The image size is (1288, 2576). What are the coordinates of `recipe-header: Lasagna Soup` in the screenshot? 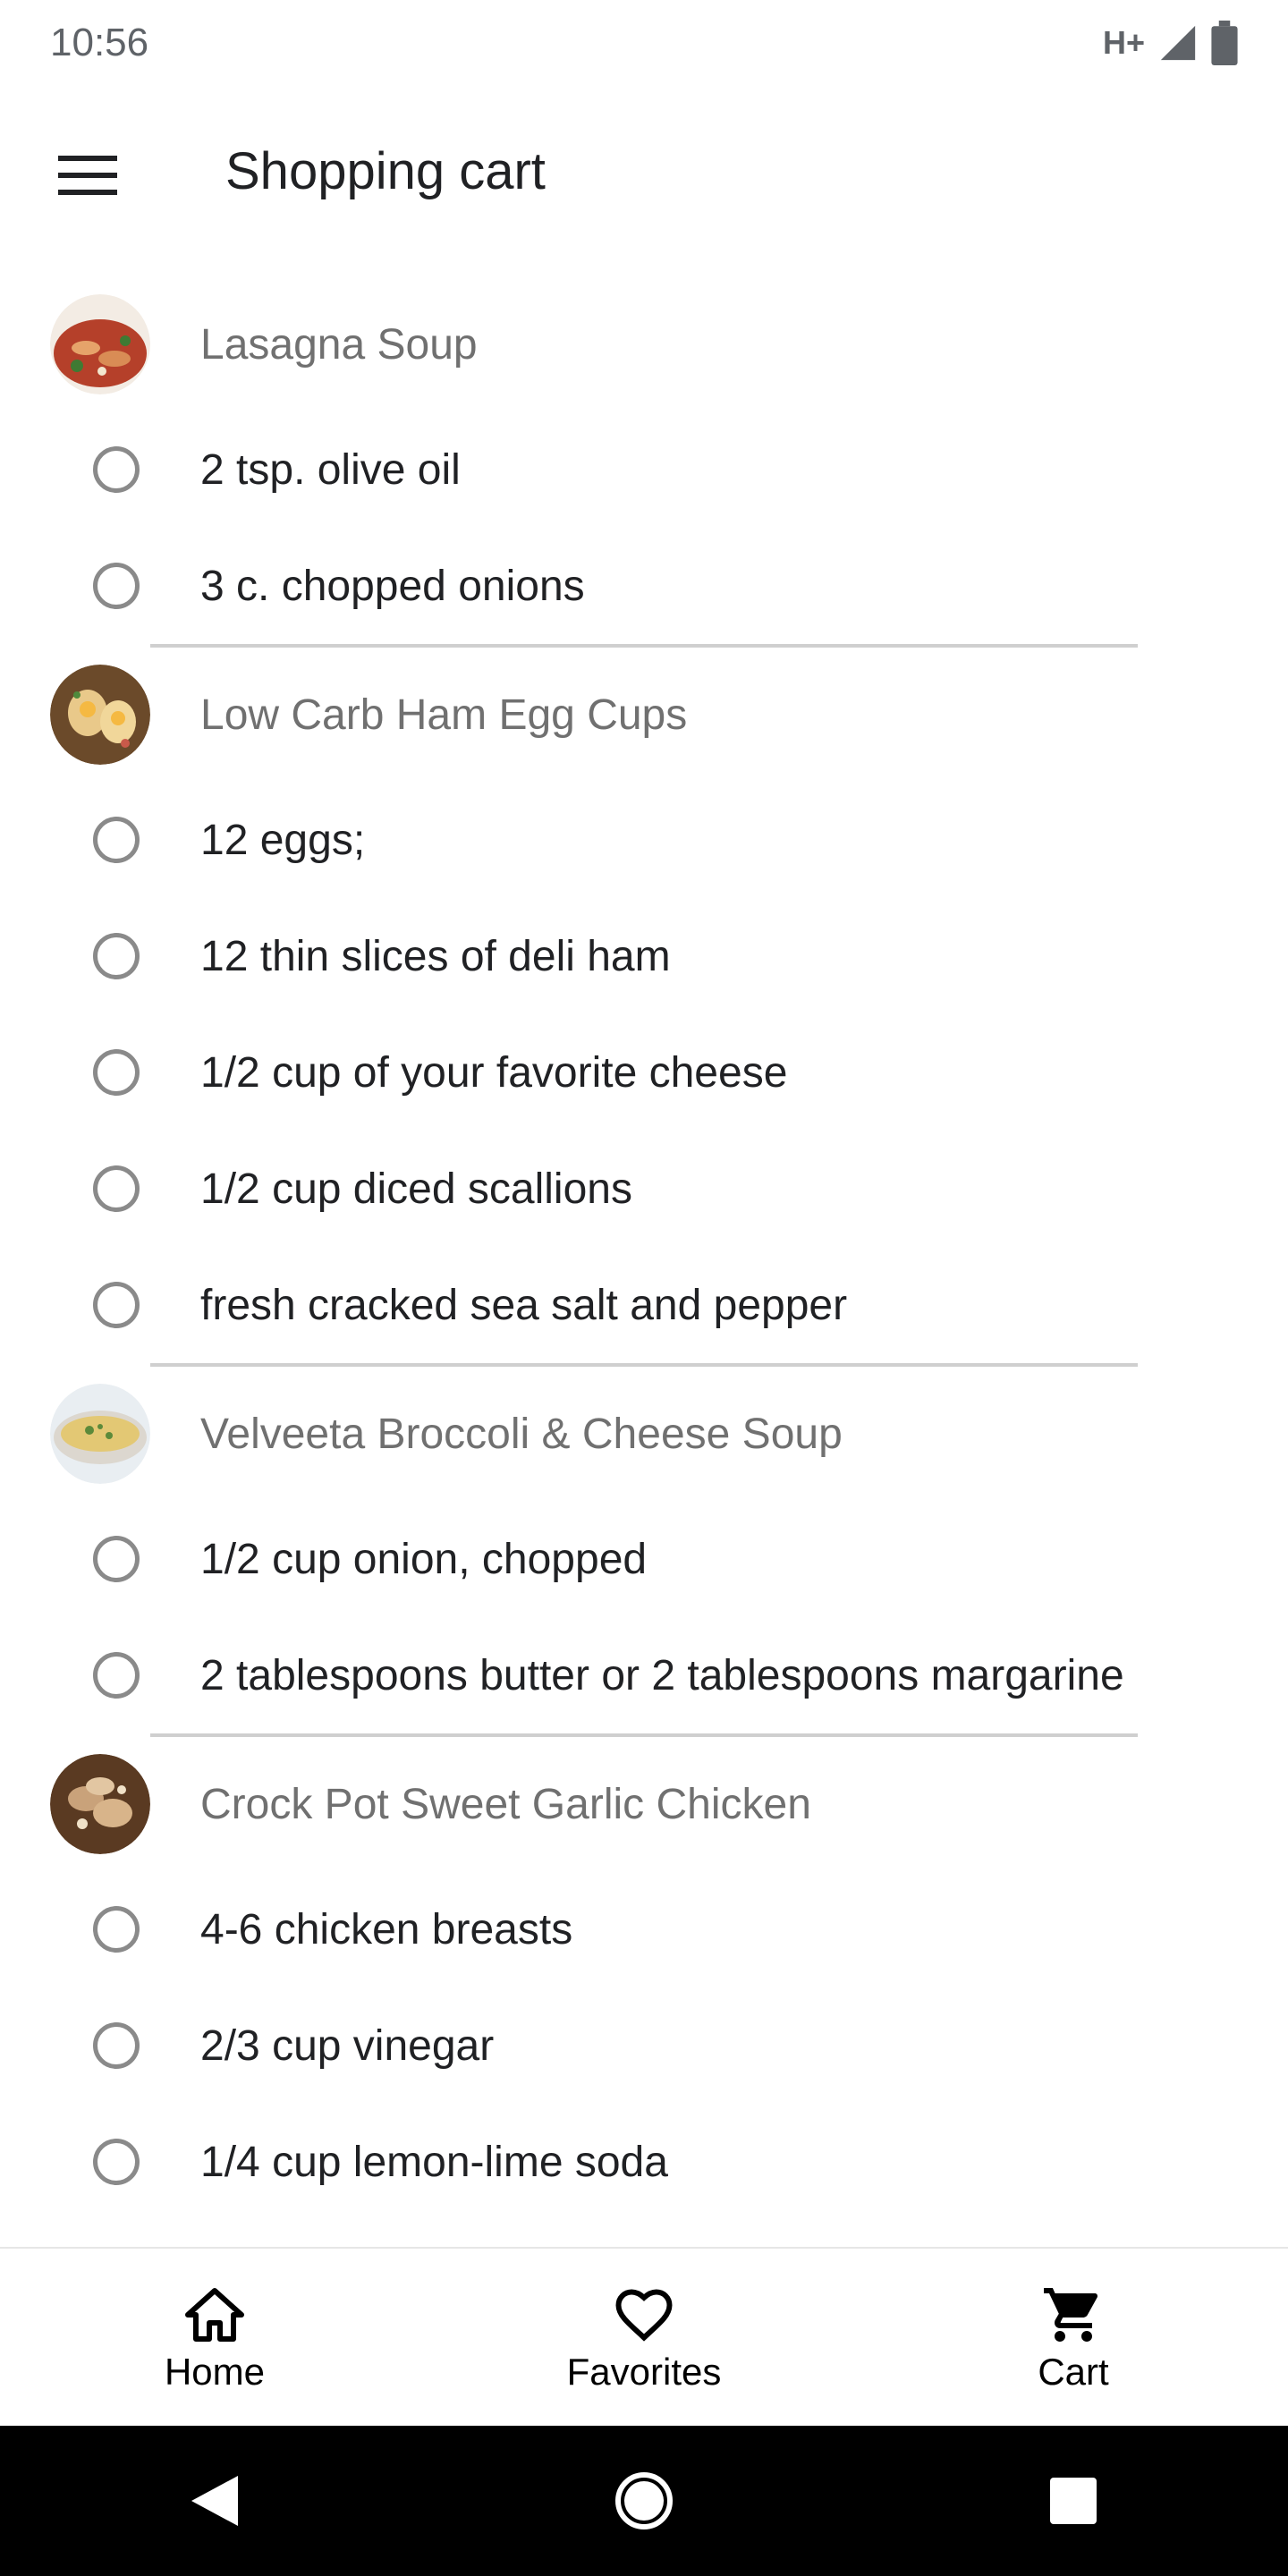 It's located at (644, 344).